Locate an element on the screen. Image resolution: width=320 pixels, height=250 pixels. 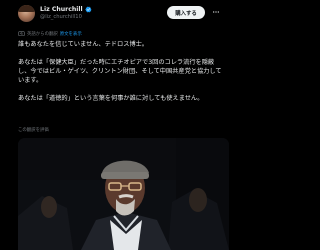
translation-source: 英語からの翻訳 is located at coordinates (42, 34).